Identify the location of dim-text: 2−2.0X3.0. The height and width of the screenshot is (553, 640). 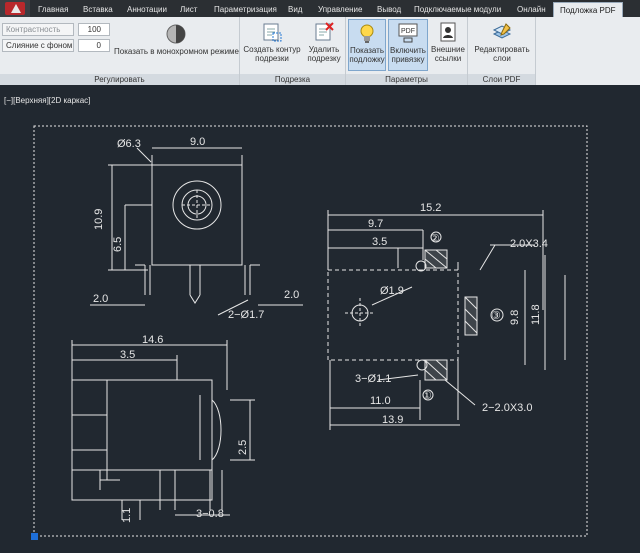
(507, 408).